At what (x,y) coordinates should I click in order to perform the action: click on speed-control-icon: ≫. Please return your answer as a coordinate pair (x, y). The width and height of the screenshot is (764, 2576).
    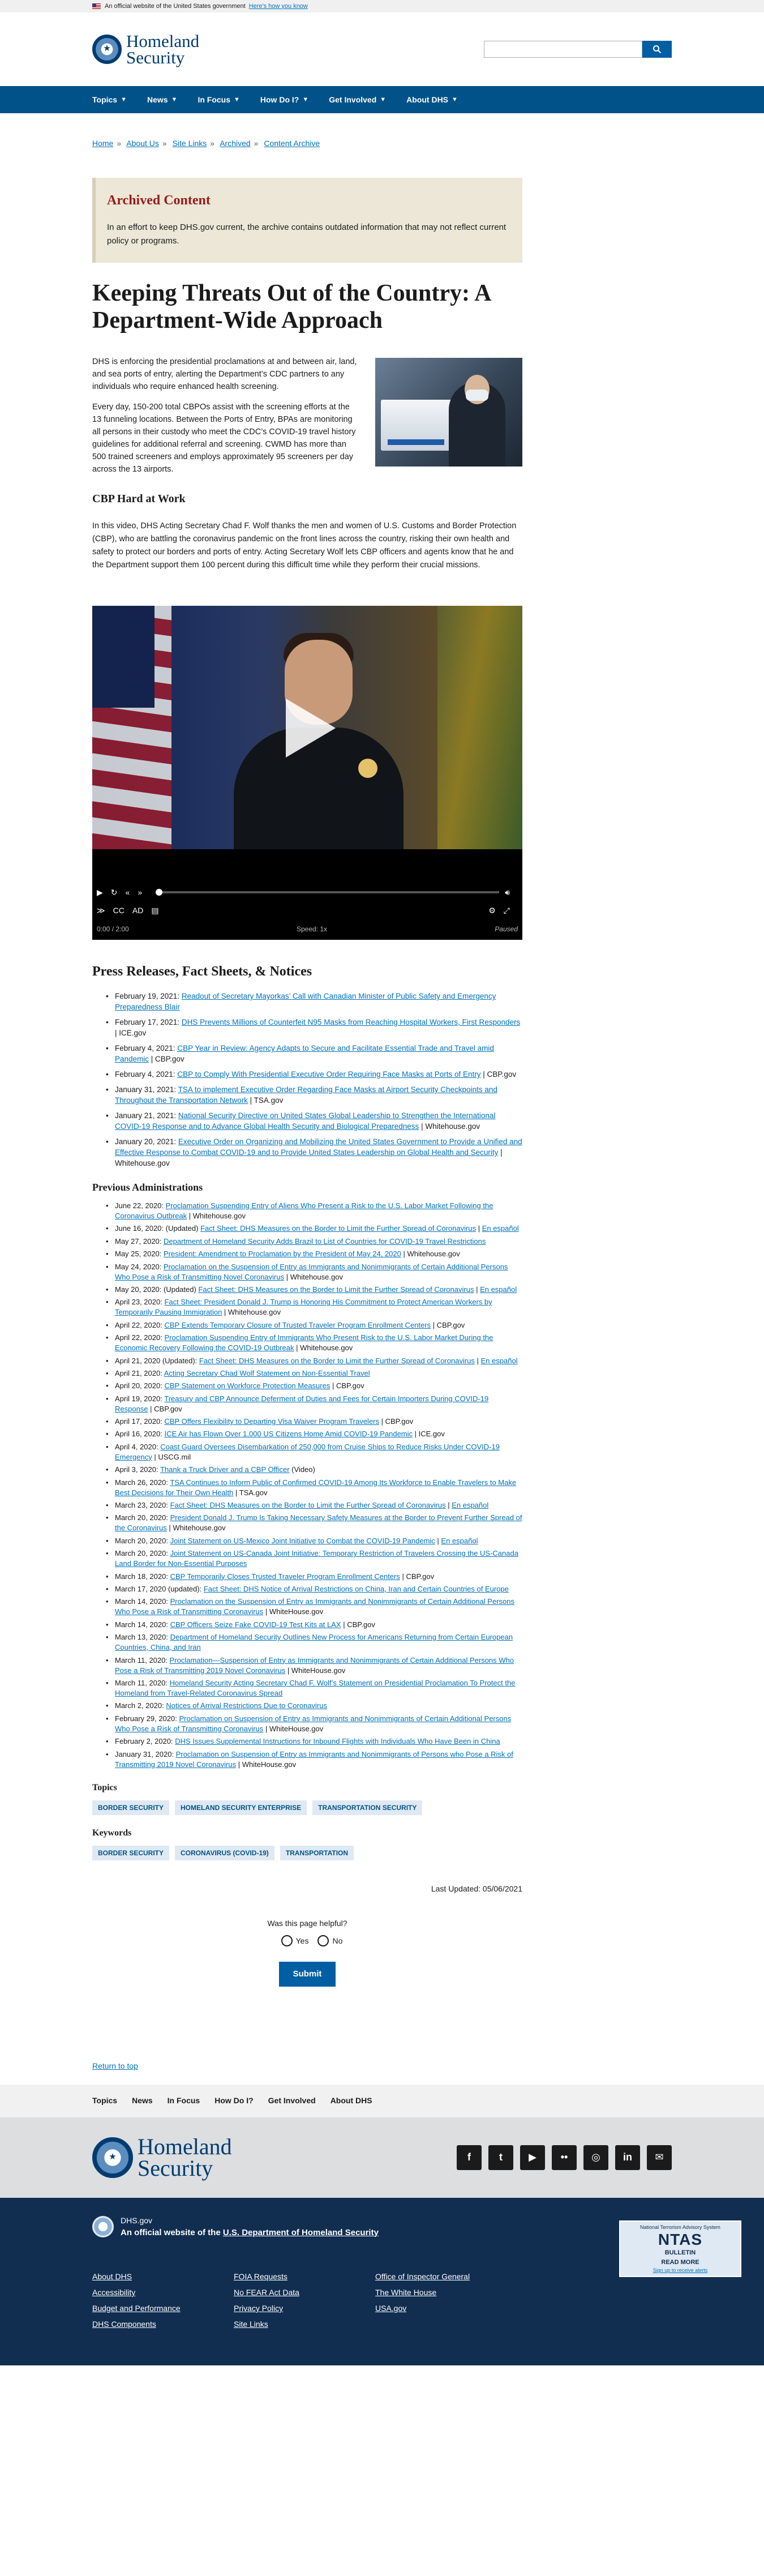
    Looking at the image, I should click on (101, 911).